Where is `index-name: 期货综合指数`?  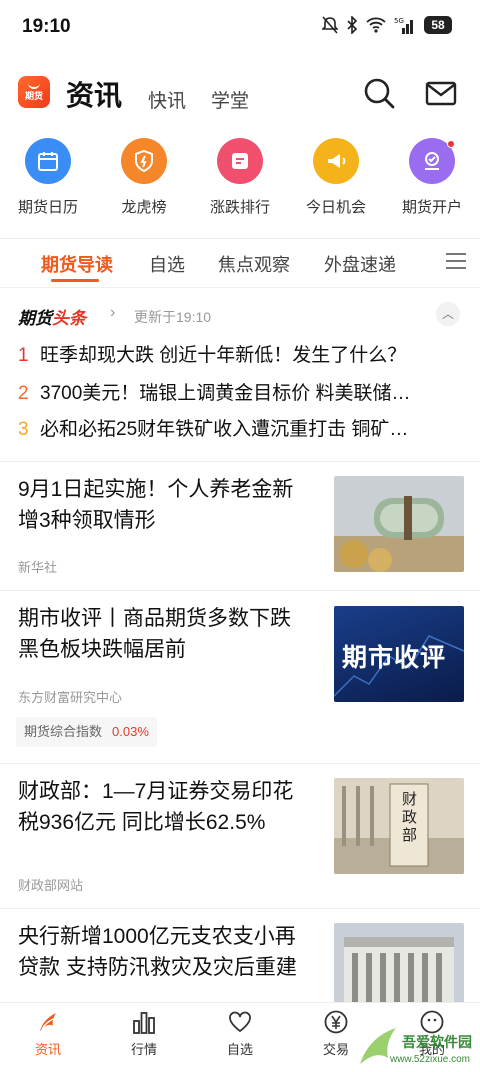
index-name: 期货综合指数 is located at coordinates (63, 731).